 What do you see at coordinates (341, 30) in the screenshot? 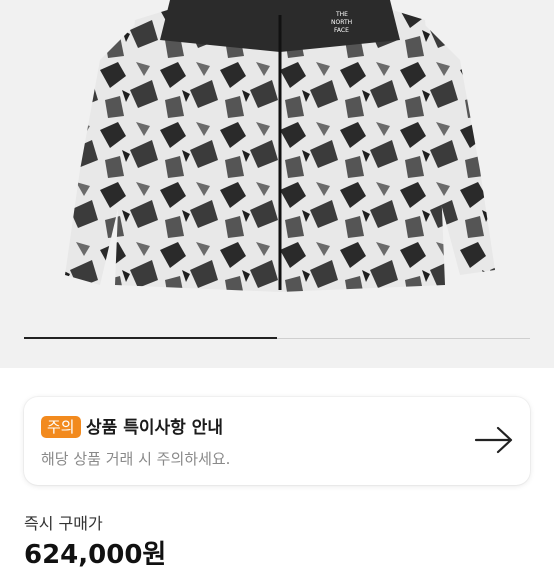
I see `svg-text: FACE` at bounding box center [341, 30].